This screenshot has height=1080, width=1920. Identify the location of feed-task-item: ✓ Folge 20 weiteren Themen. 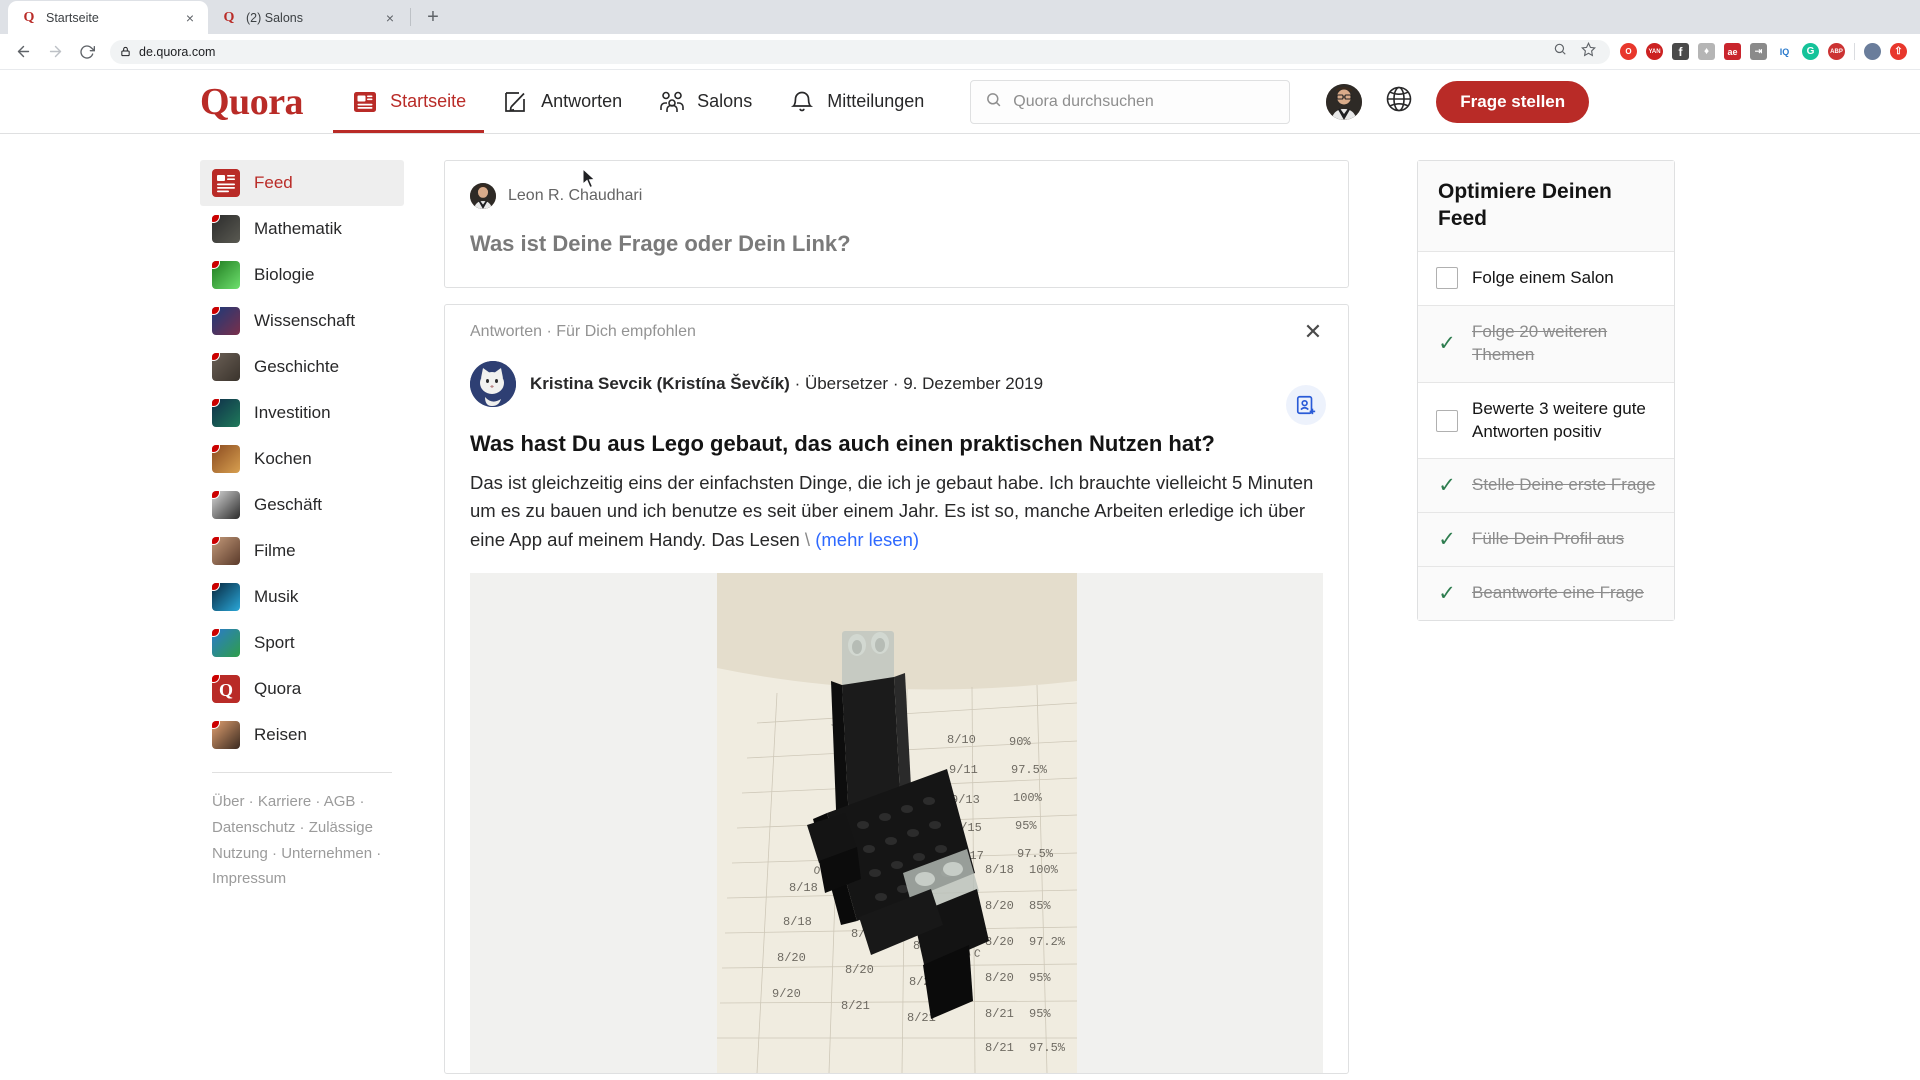
(1546, 344).